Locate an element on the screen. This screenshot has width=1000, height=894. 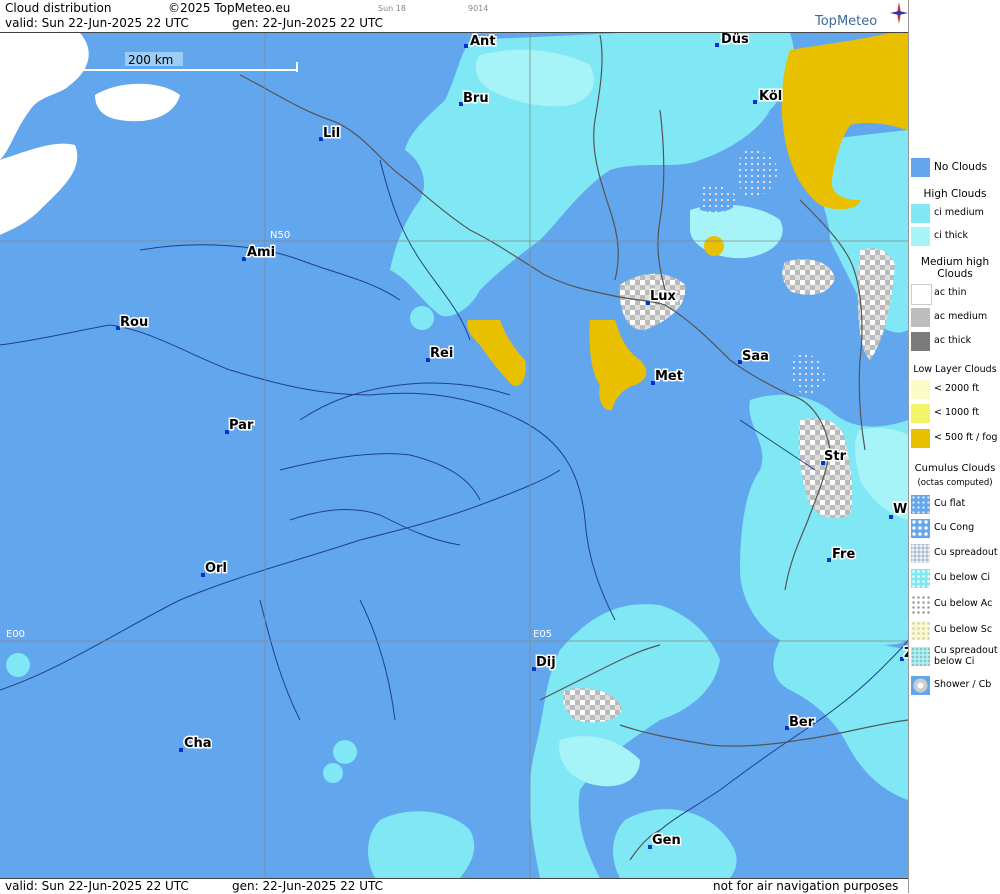
generated-time: gen: 22-Jun-2025 22 UTC is located at coordinates (308, 23).